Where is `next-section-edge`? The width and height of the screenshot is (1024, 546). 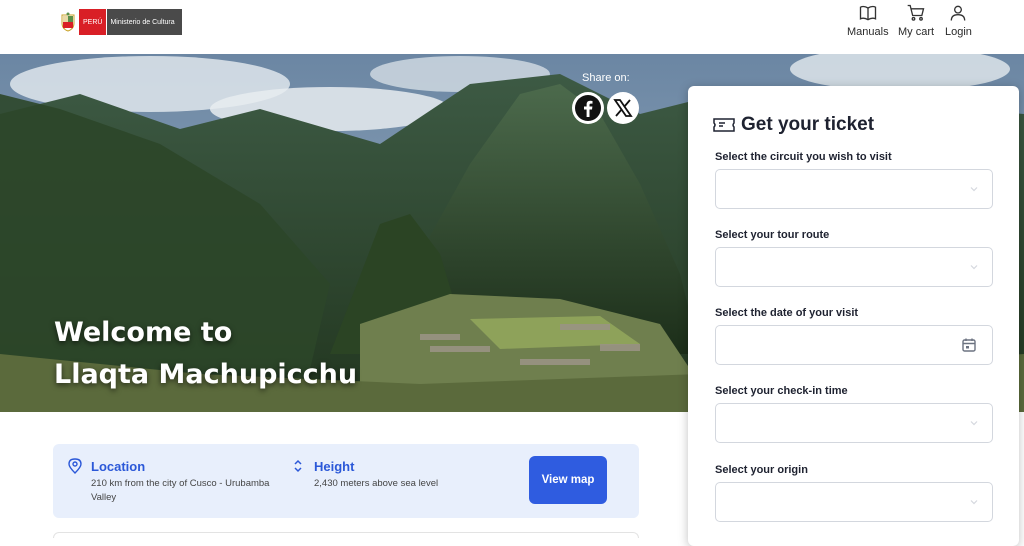 next-section-edge is located at coordinates (346, 535).